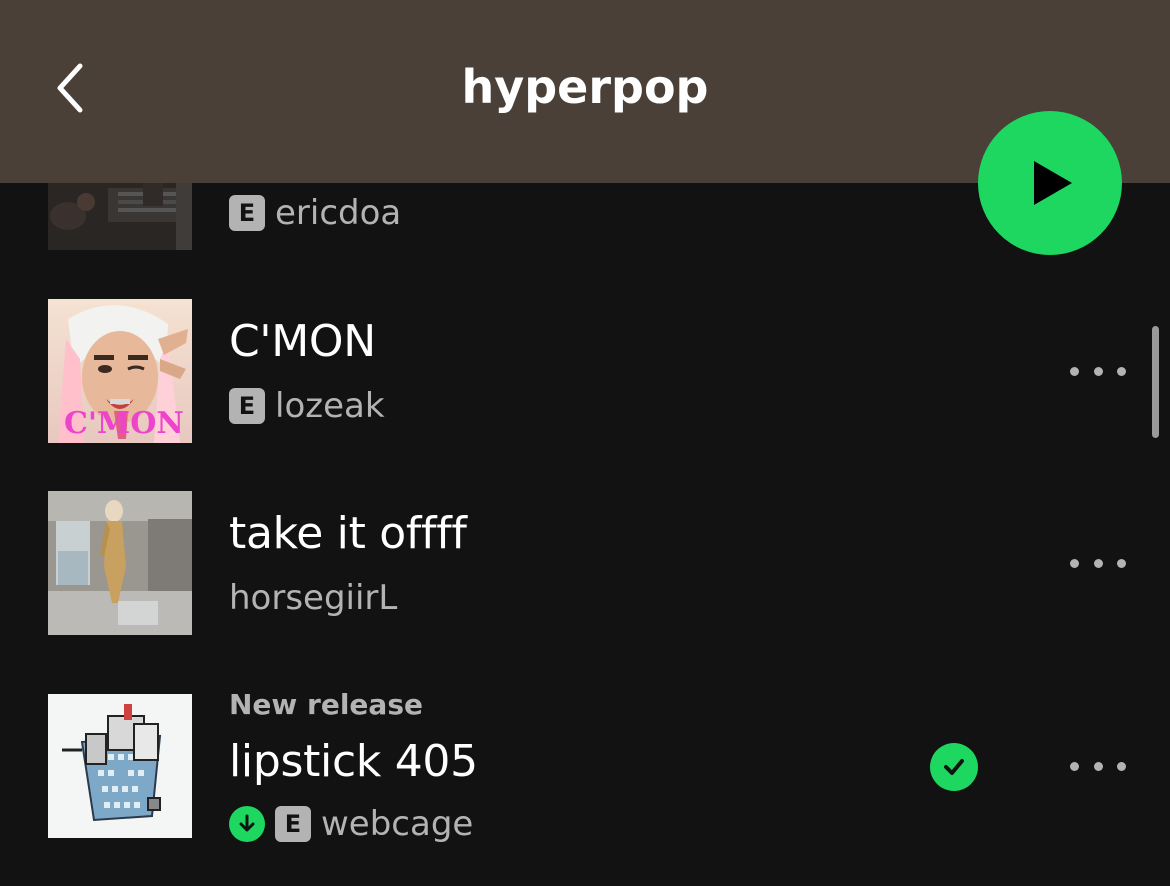 This screenshot has width=1170, height=886. I want to click on new-release-label: New release, so click(326, 704).